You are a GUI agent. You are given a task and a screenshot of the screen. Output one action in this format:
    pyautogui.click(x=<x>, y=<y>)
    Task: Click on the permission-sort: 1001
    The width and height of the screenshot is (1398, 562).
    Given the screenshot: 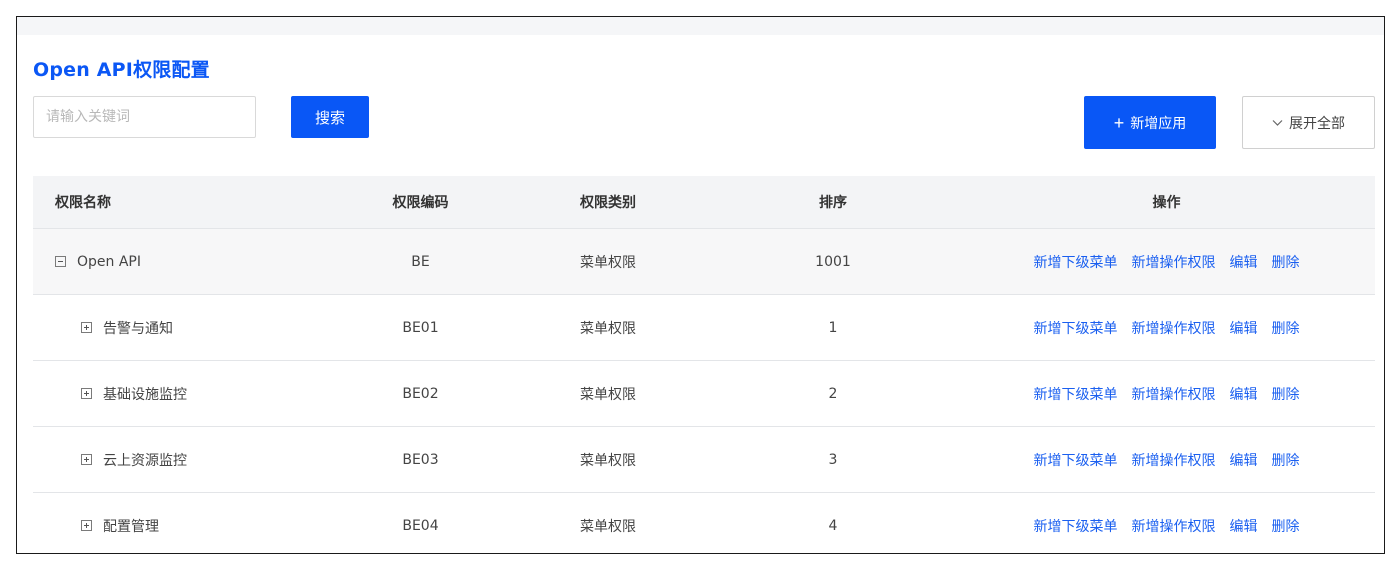 What is the action you would take?
    pyautogui.click(x=833, y=261)
    